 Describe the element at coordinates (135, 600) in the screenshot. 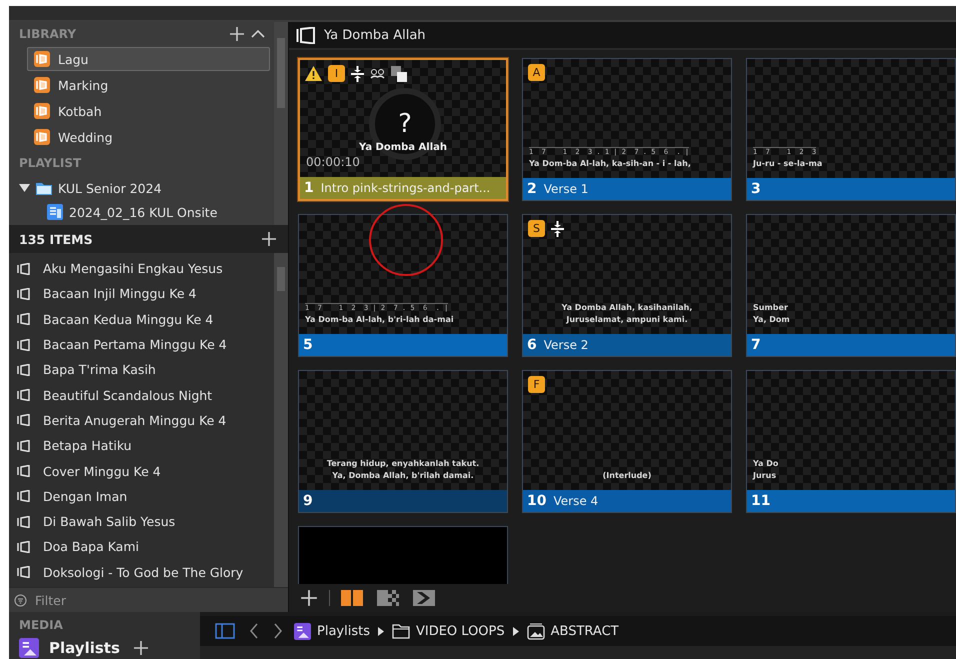

I see `filter-input: Filter` at that location.